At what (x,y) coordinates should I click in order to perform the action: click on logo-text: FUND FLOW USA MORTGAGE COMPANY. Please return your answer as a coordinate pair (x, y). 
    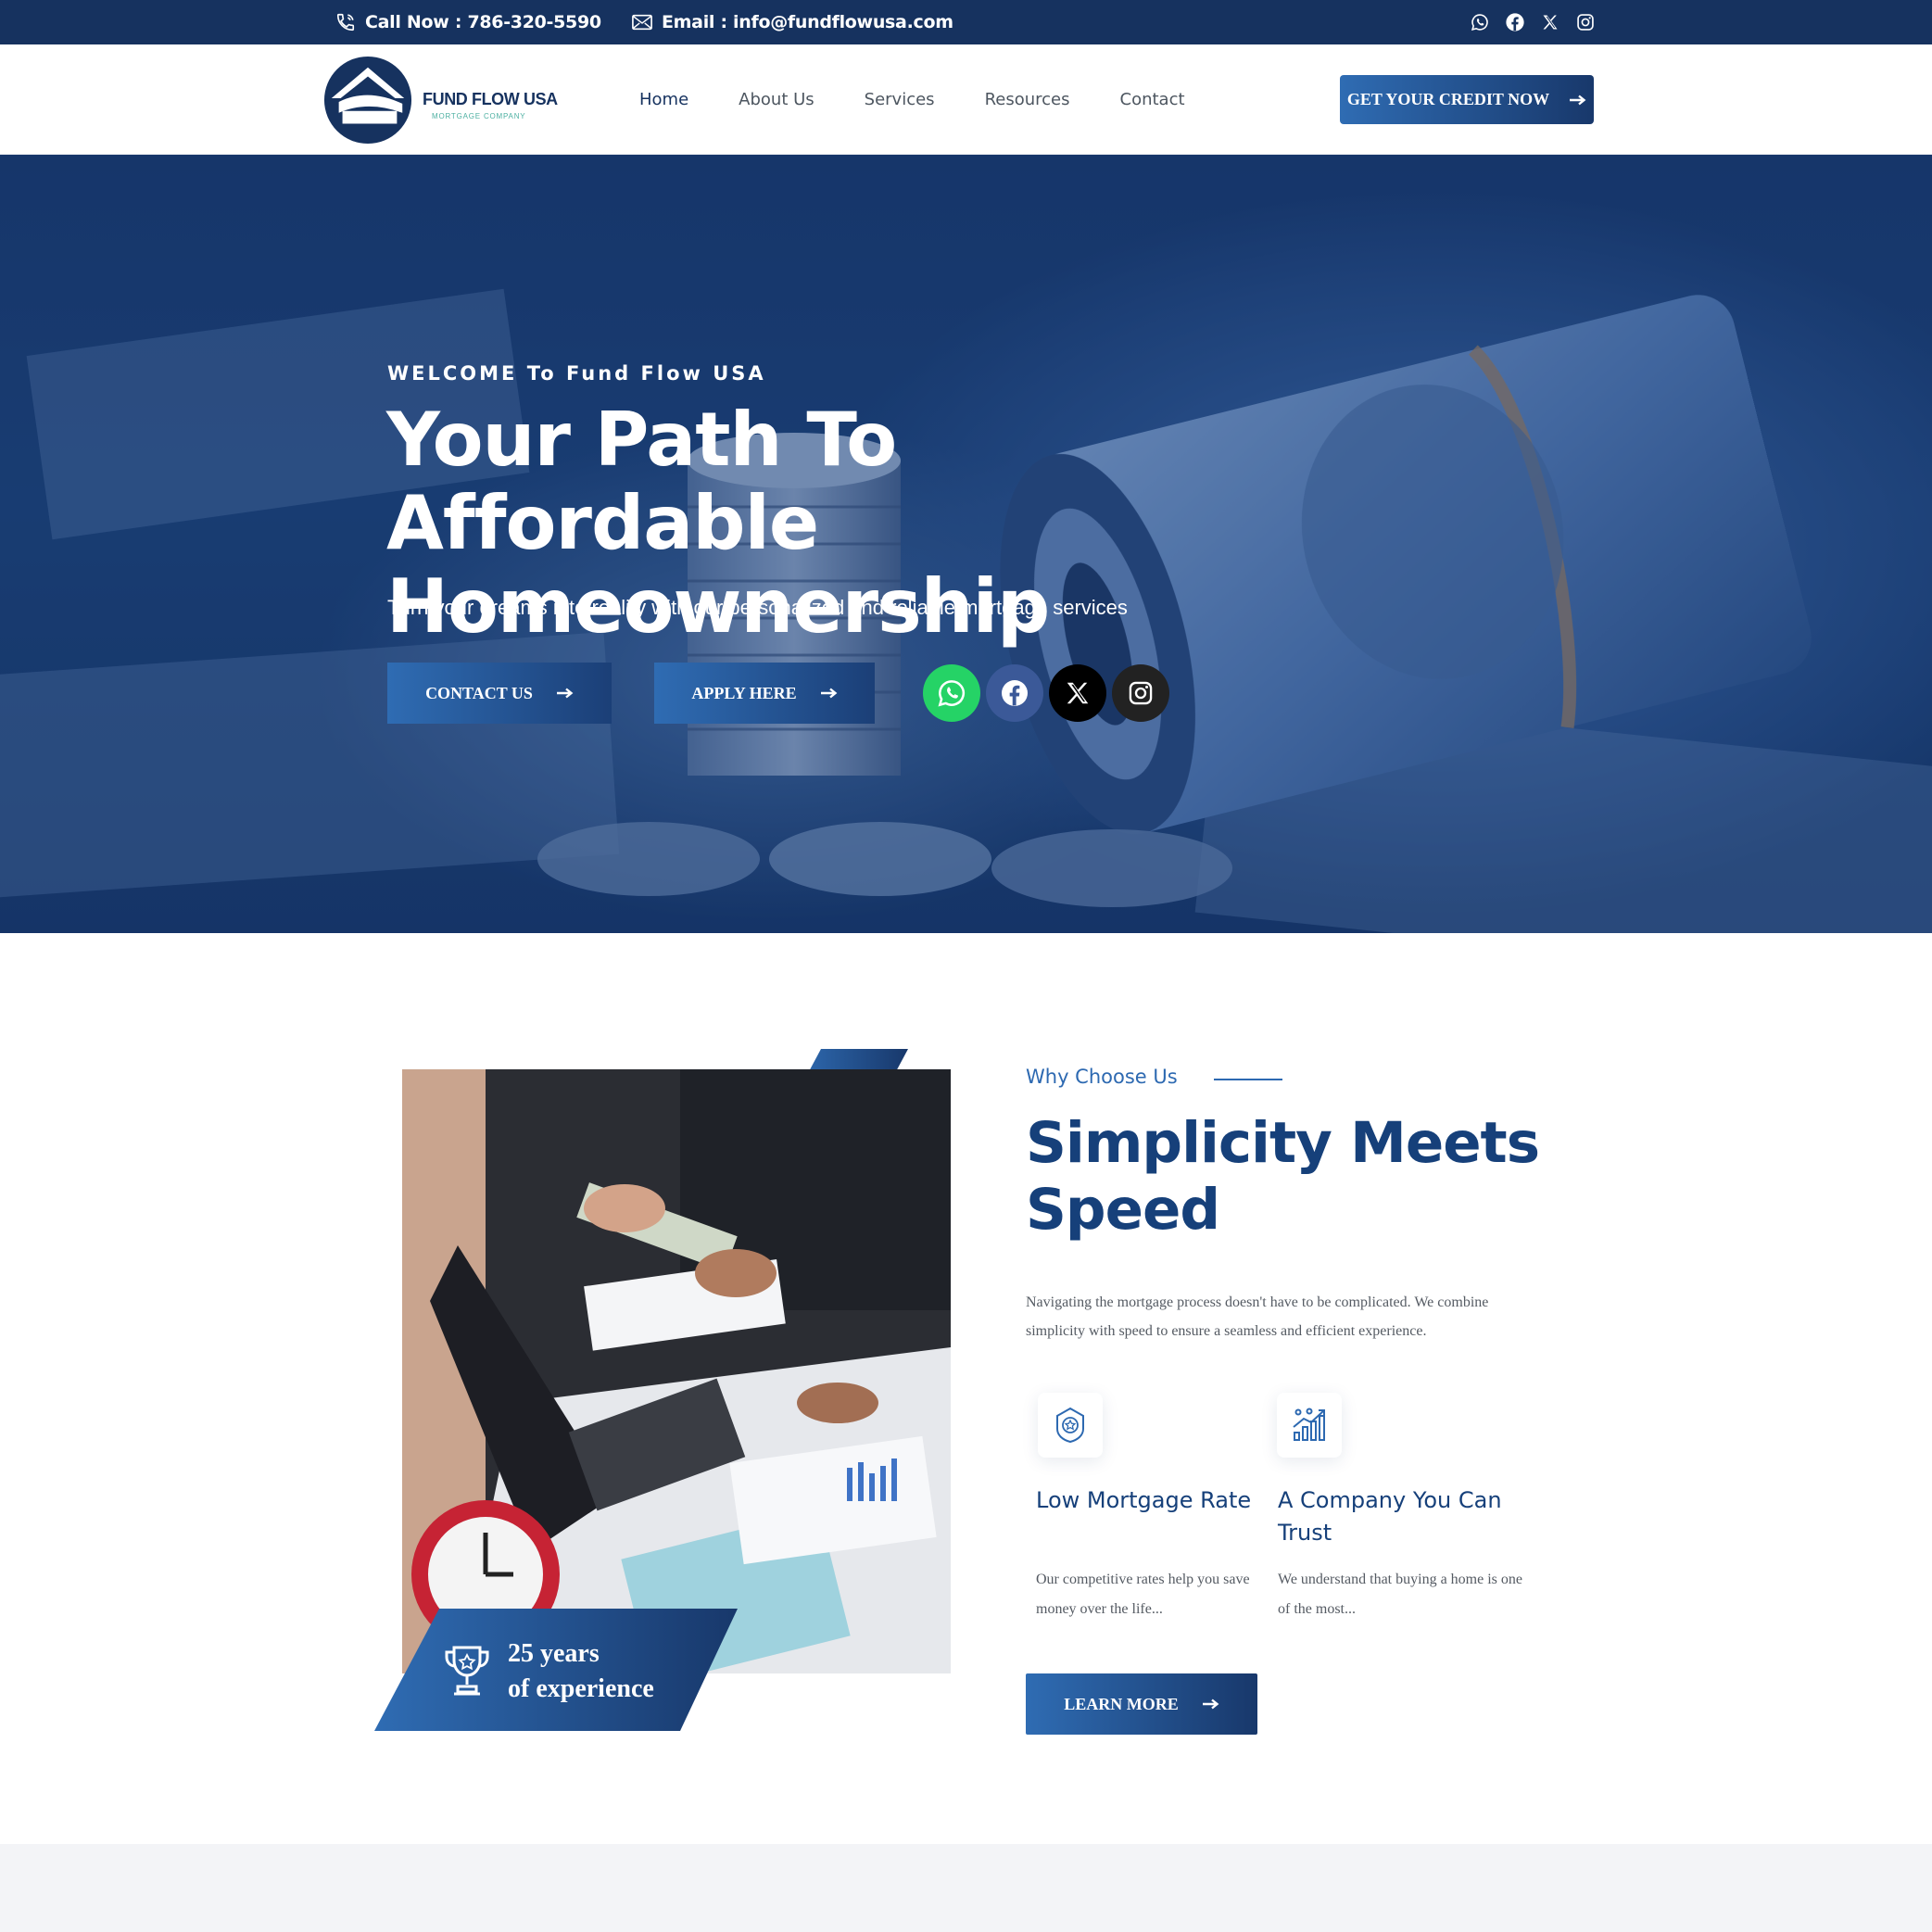
    Looking at the image, I should click on (490, 105).